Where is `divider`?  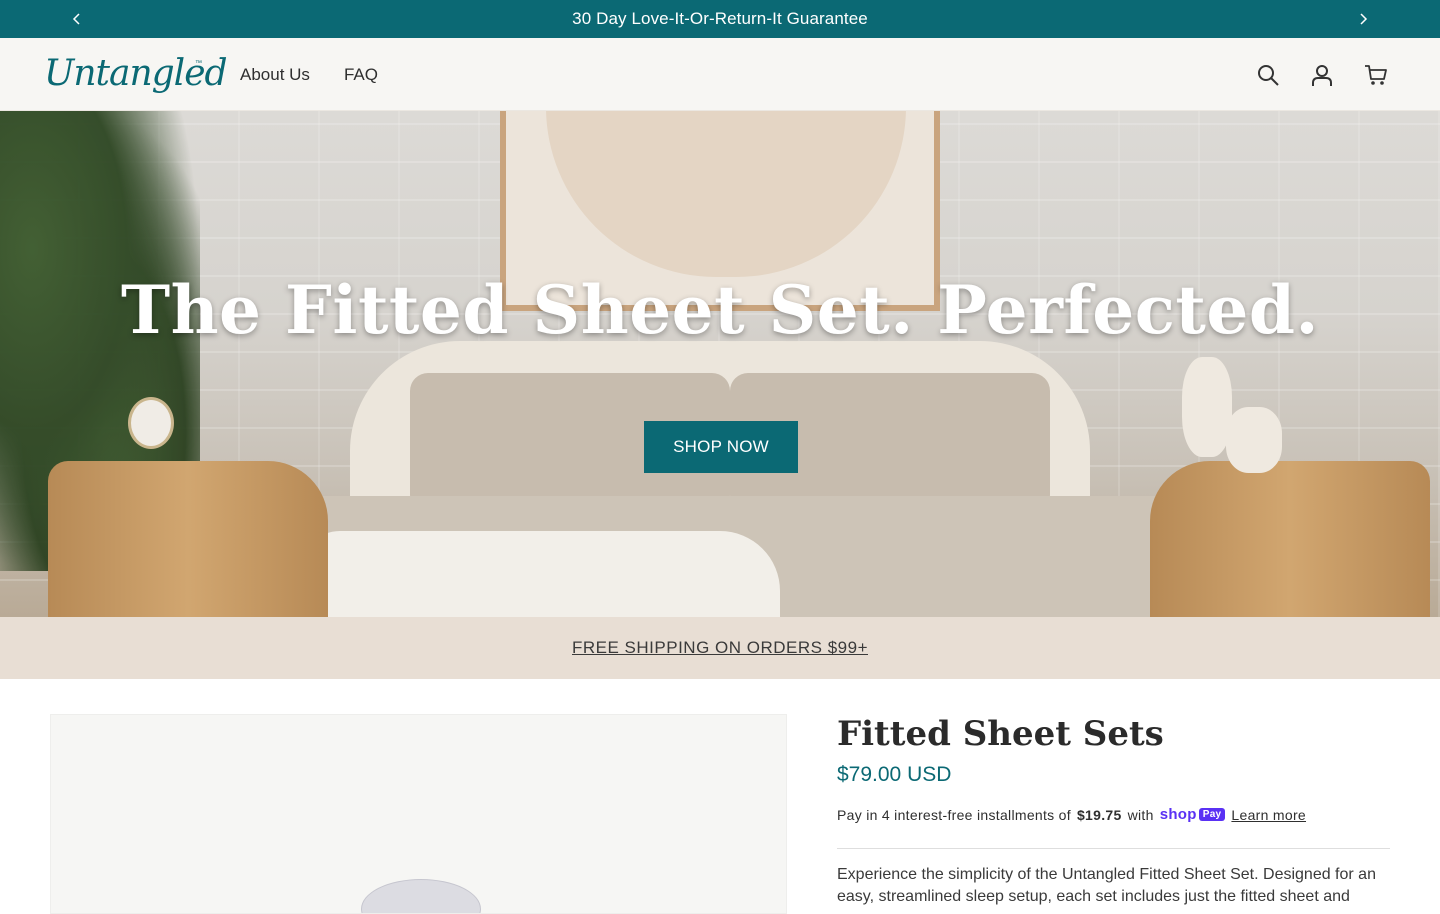 divider is located at coordinates (1113, 848).